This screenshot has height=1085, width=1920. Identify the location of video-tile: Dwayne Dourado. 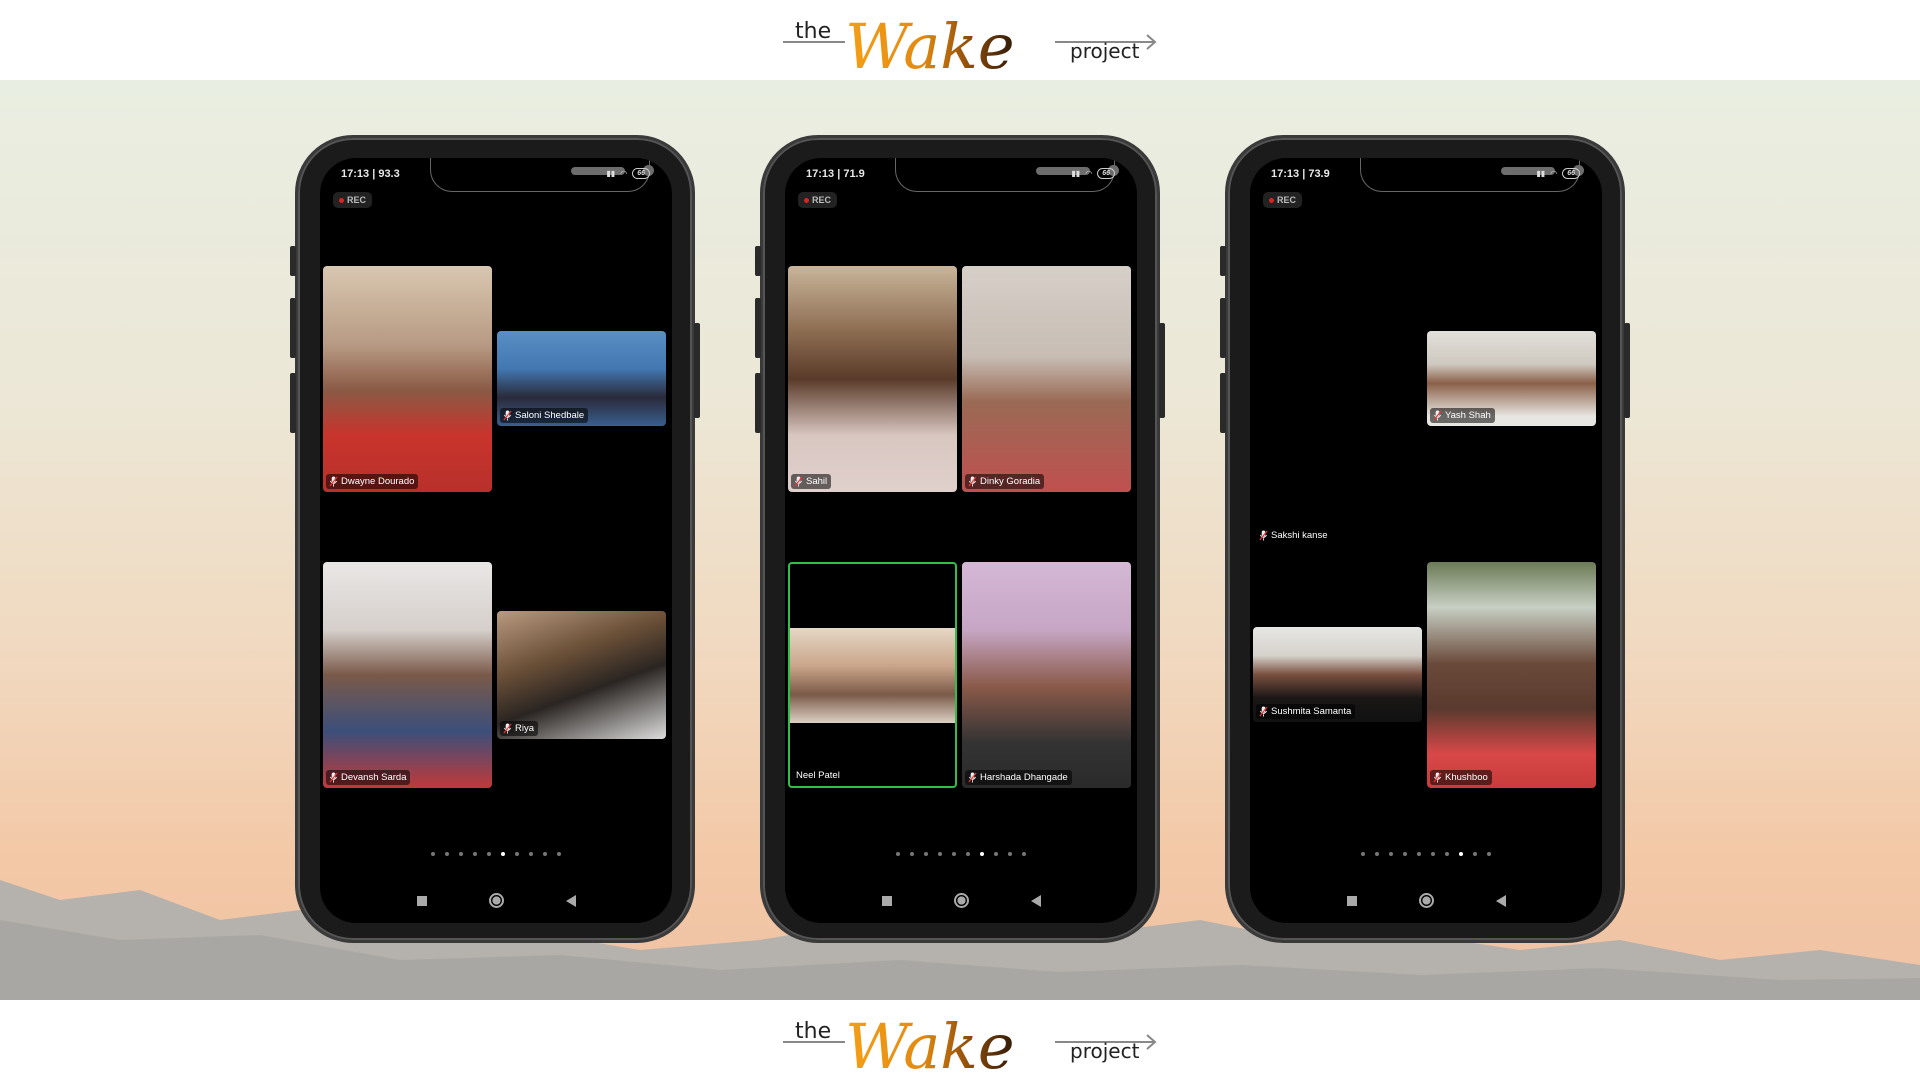
(407, 379).